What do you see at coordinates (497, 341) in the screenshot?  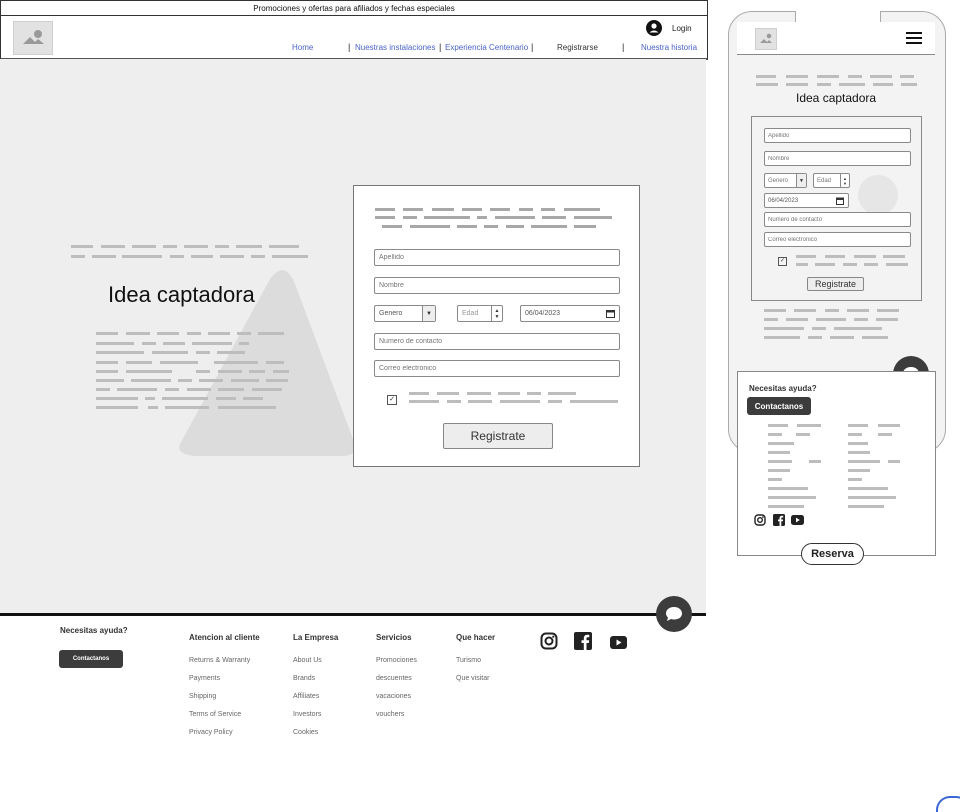 I see `contacto-field` at bounding box center [497, 341].